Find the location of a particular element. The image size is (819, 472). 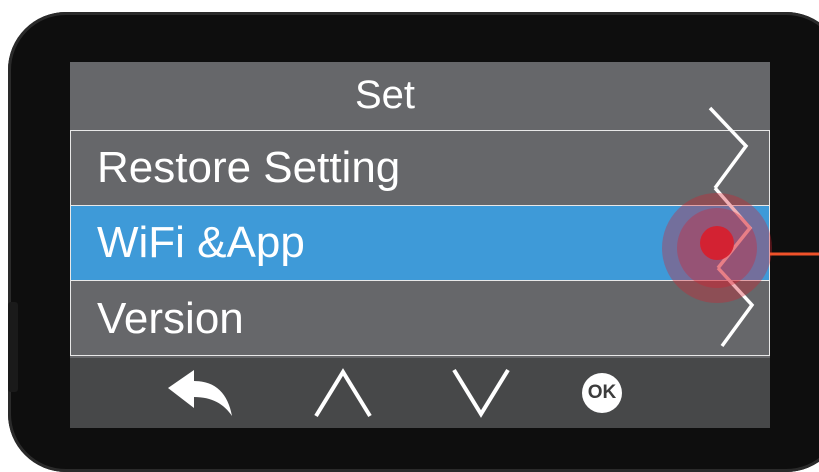

back-button is located at coordinates (201, 393).